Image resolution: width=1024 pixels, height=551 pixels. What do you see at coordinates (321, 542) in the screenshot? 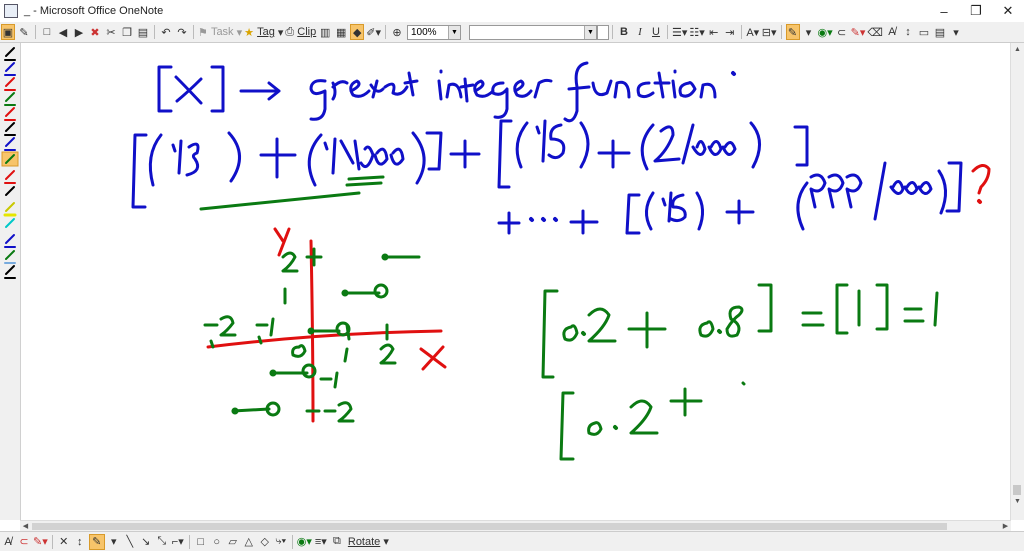
I see `line-weight-icon: ≡▾` at bounding box center [321, 542].